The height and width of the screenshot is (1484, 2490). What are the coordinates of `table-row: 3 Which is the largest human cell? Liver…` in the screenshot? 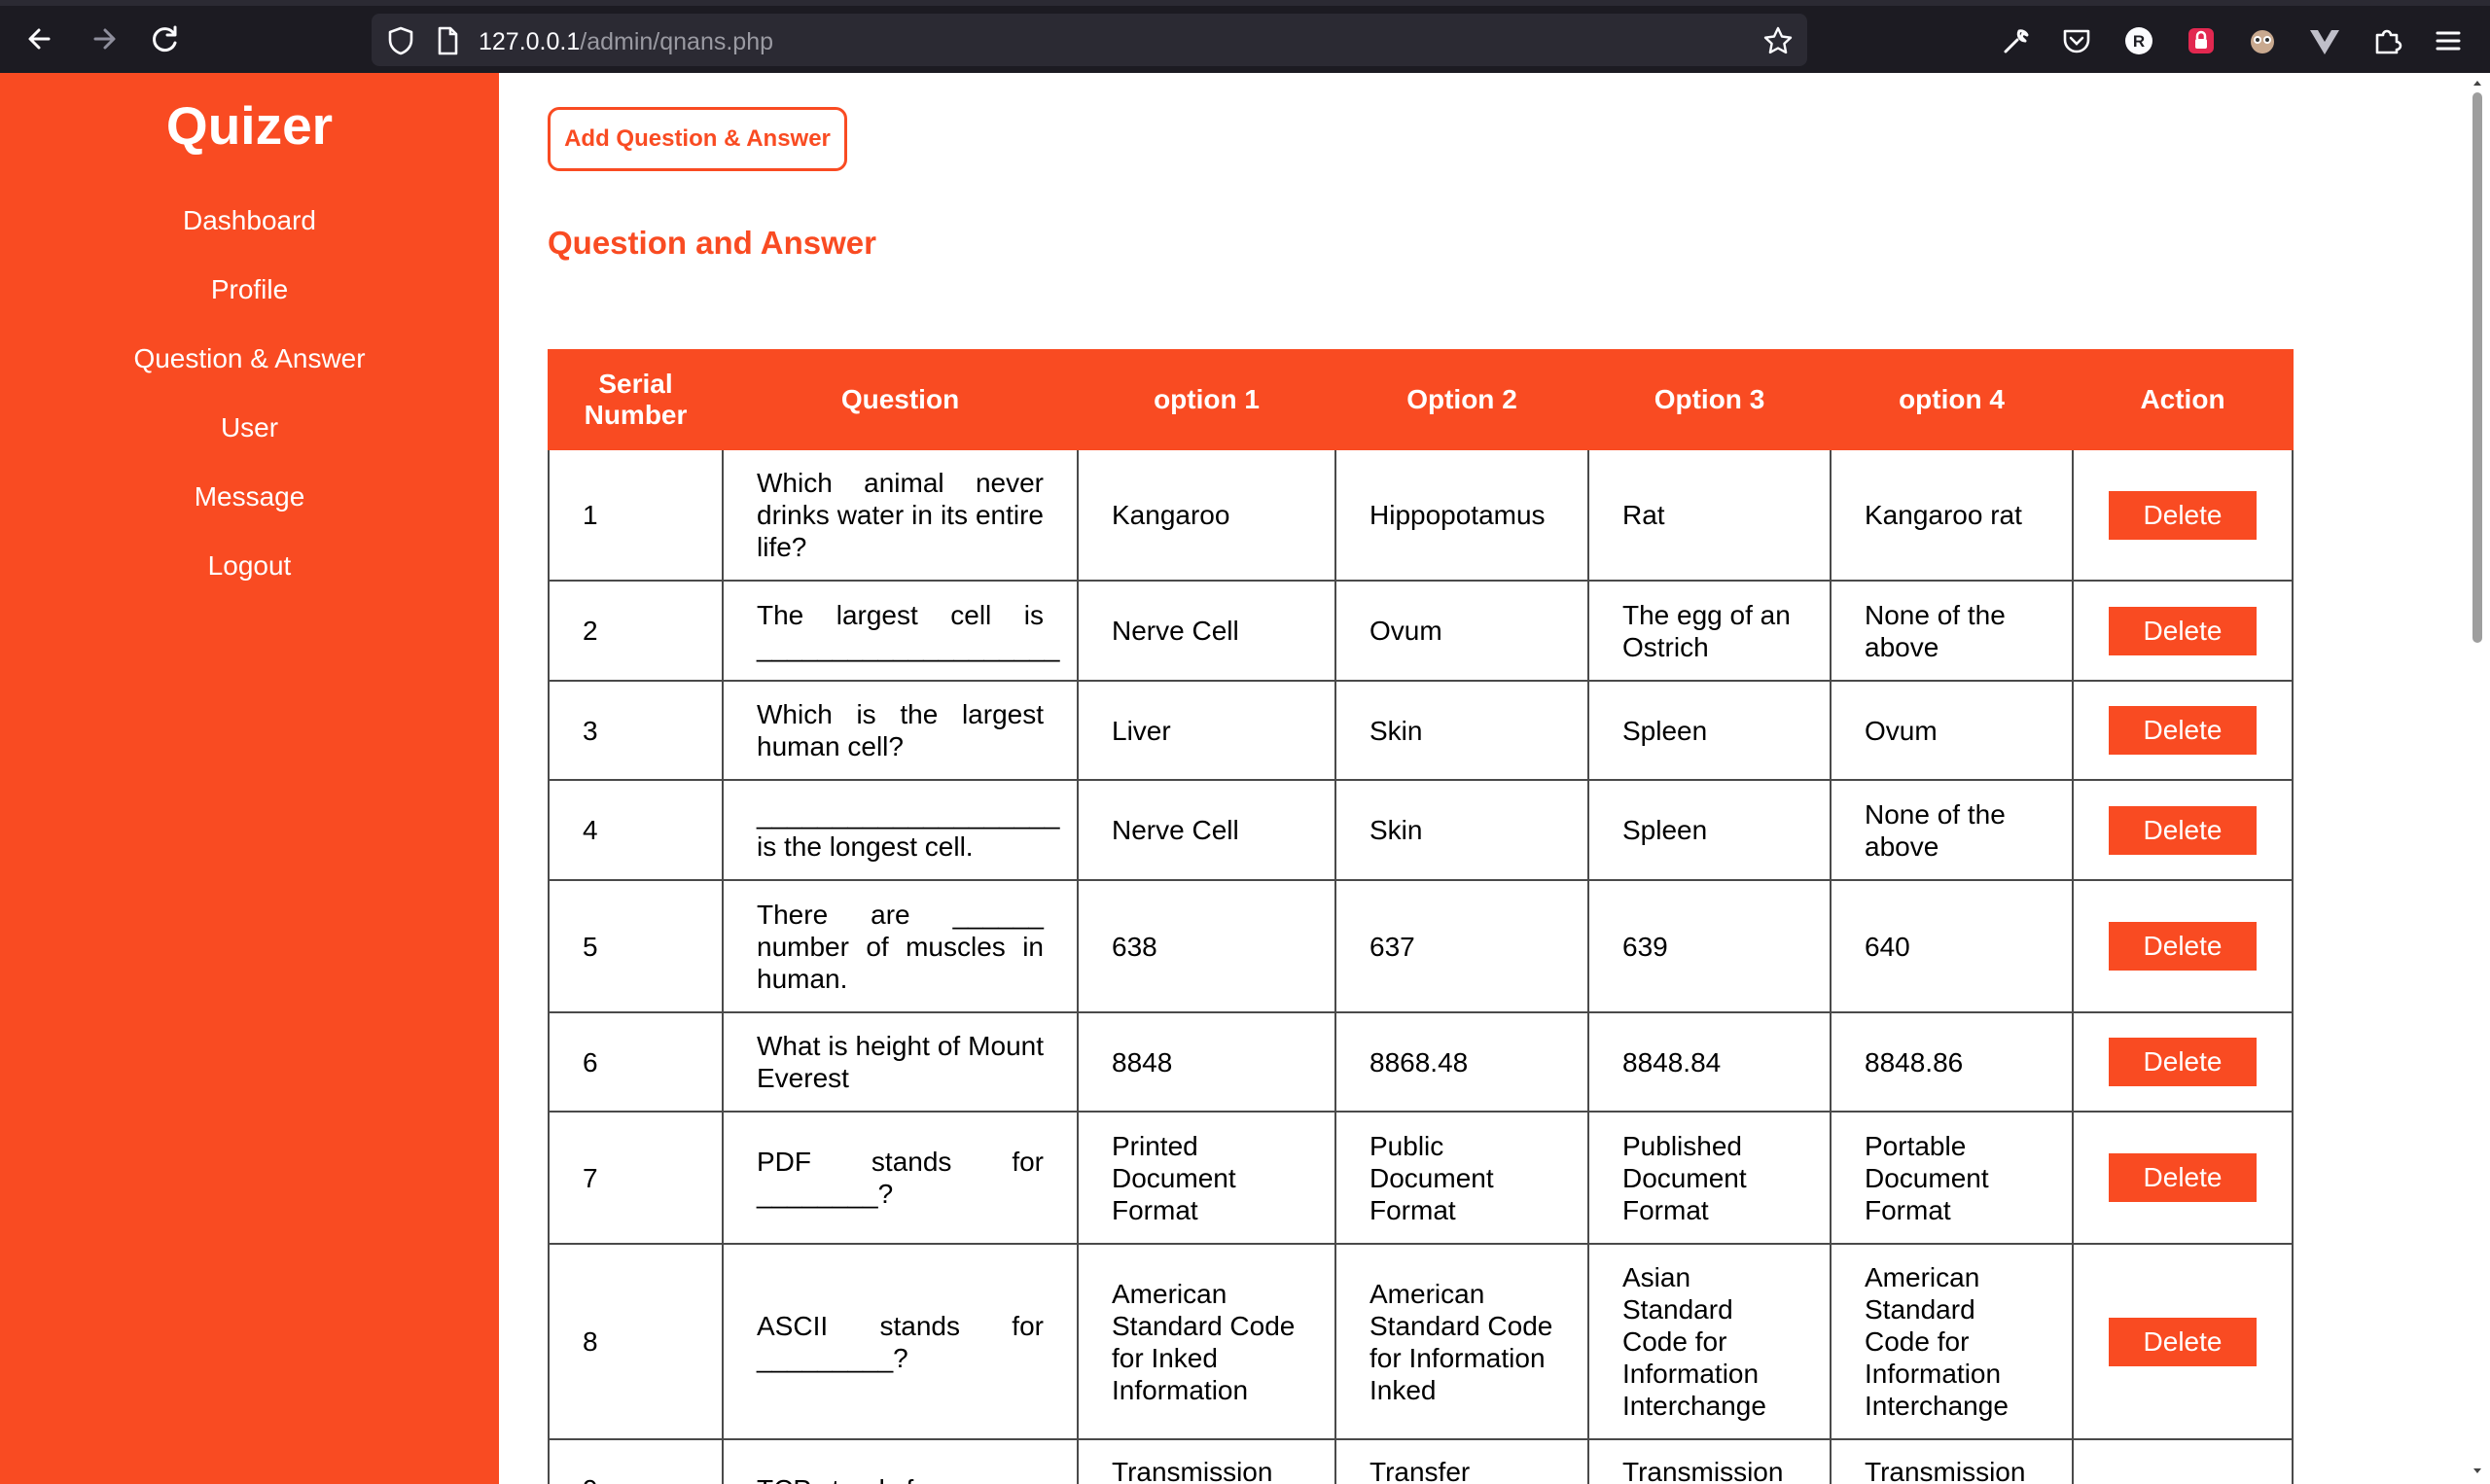 It's located at (1421, 731).